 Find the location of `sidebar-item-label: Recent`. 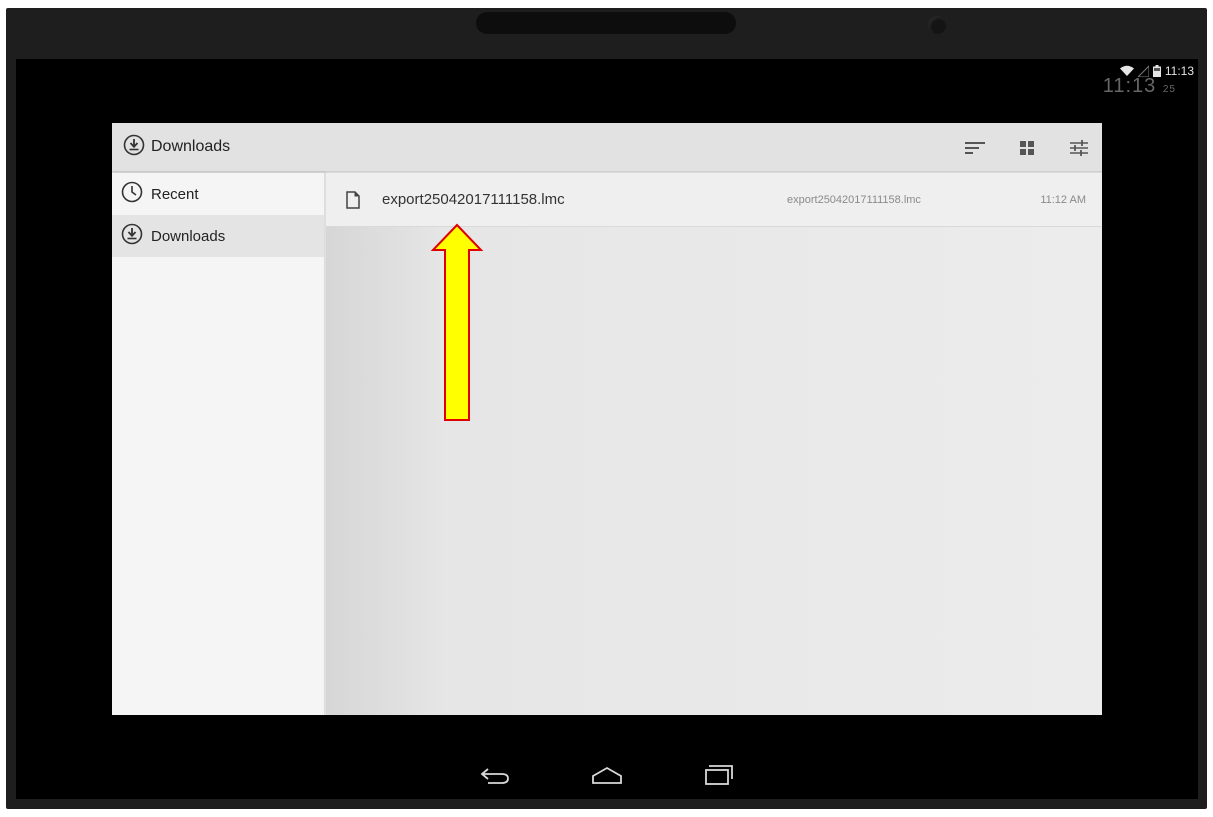

sidebar-item-label: Recent is located at coordinates (175, 194).